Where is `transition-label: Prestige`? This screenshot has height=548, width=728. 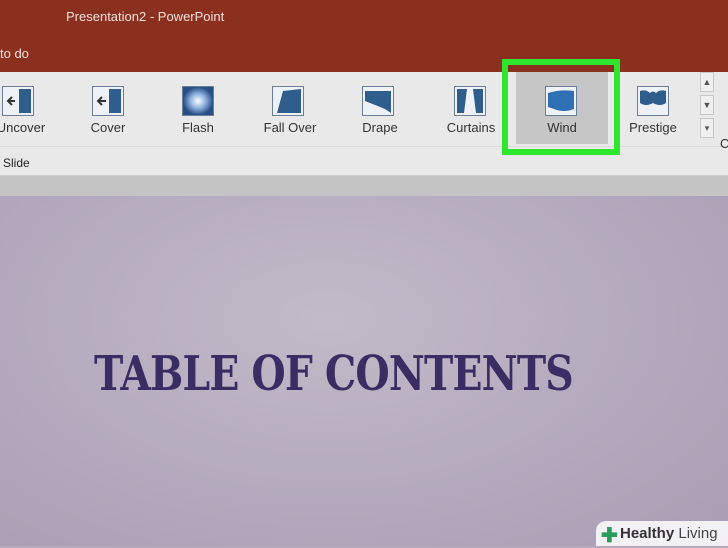
transition-label: Prestige is located at coordinates (653, 127).